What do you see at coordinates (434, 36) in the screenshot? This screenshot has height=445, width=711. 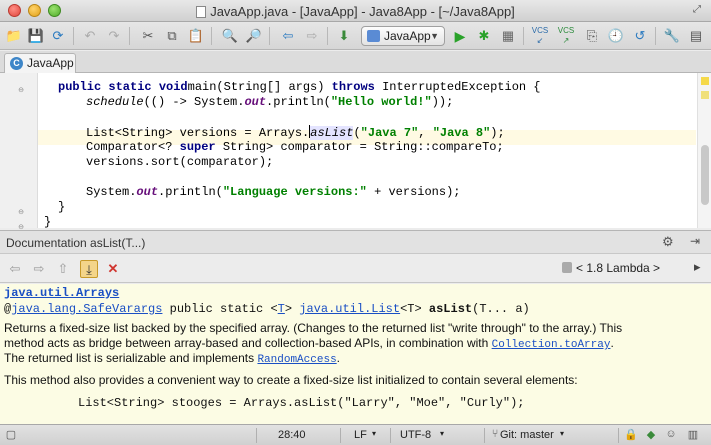 I see `chevron-down-icon: ▼` at bounding box center [434, 36].